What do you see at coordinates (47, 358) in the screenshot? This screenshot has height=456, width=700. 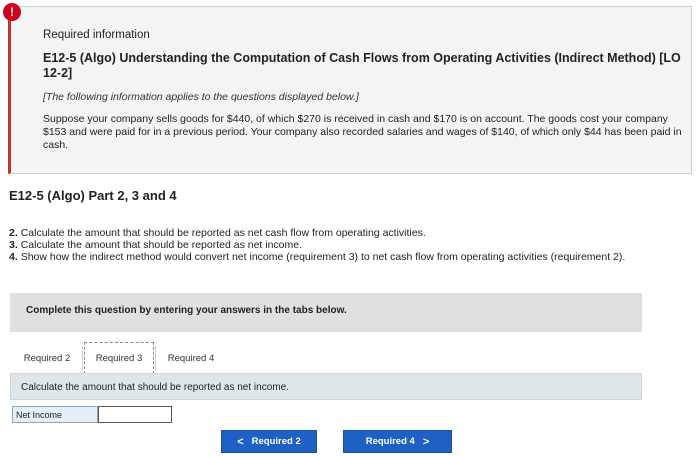 I see `tab-required-2: Required 2` at bounding box center [47, 358].